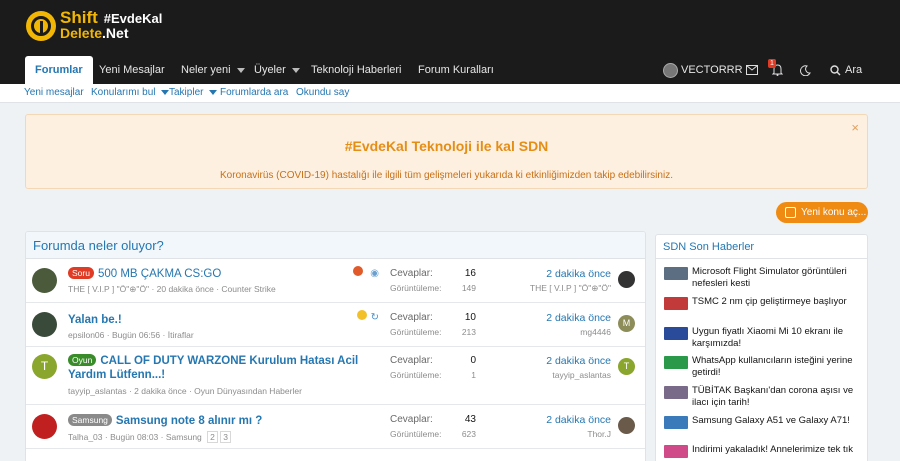  I want to click on page-link: 3, so click(225, 437).